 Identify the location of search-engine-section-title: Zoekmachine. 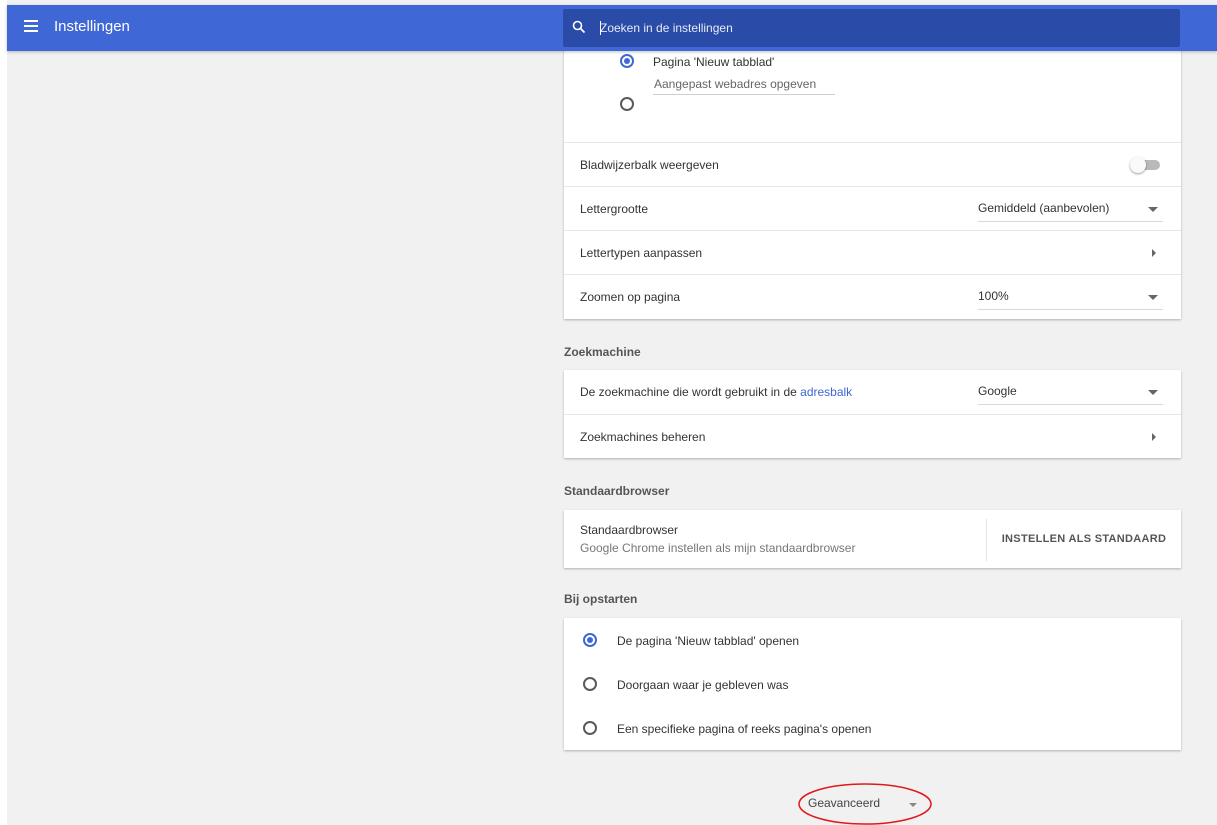
(602, 352).